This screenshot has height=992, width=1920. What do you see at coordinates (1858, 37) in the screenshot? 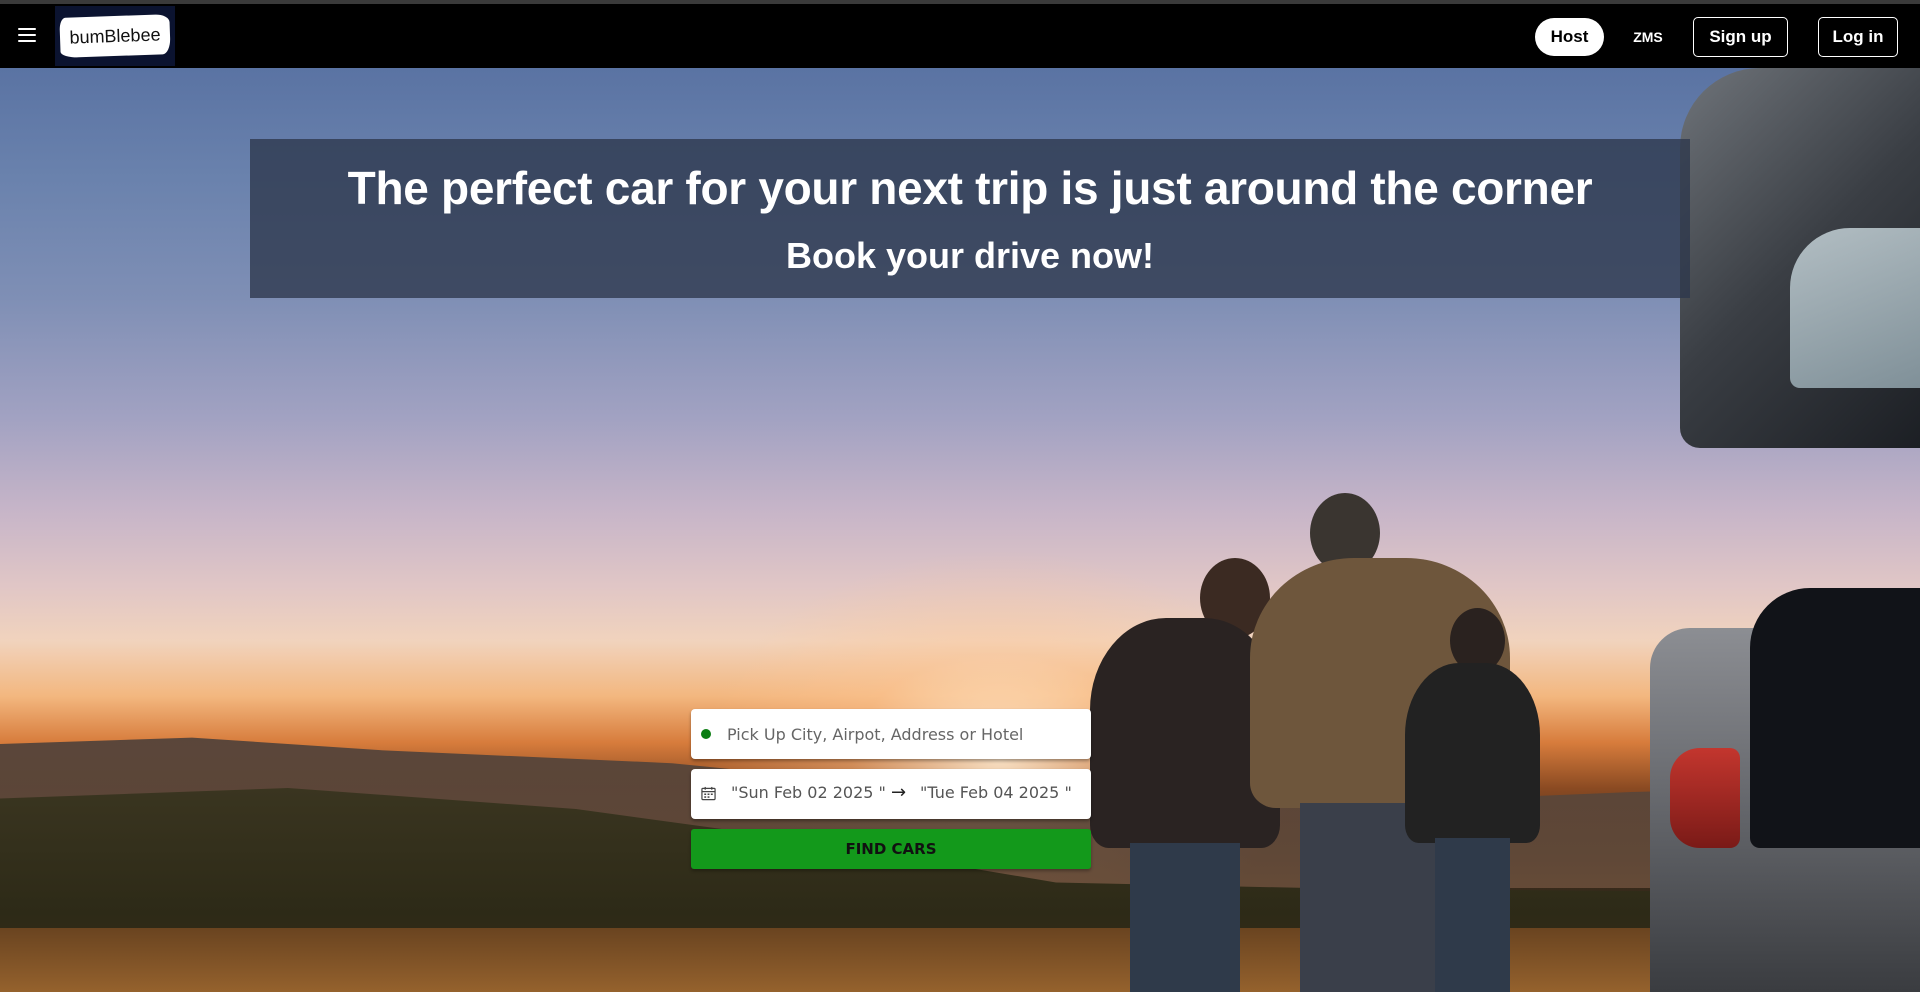
I see `login-button: Log in` at bounding box center [1858, 37].